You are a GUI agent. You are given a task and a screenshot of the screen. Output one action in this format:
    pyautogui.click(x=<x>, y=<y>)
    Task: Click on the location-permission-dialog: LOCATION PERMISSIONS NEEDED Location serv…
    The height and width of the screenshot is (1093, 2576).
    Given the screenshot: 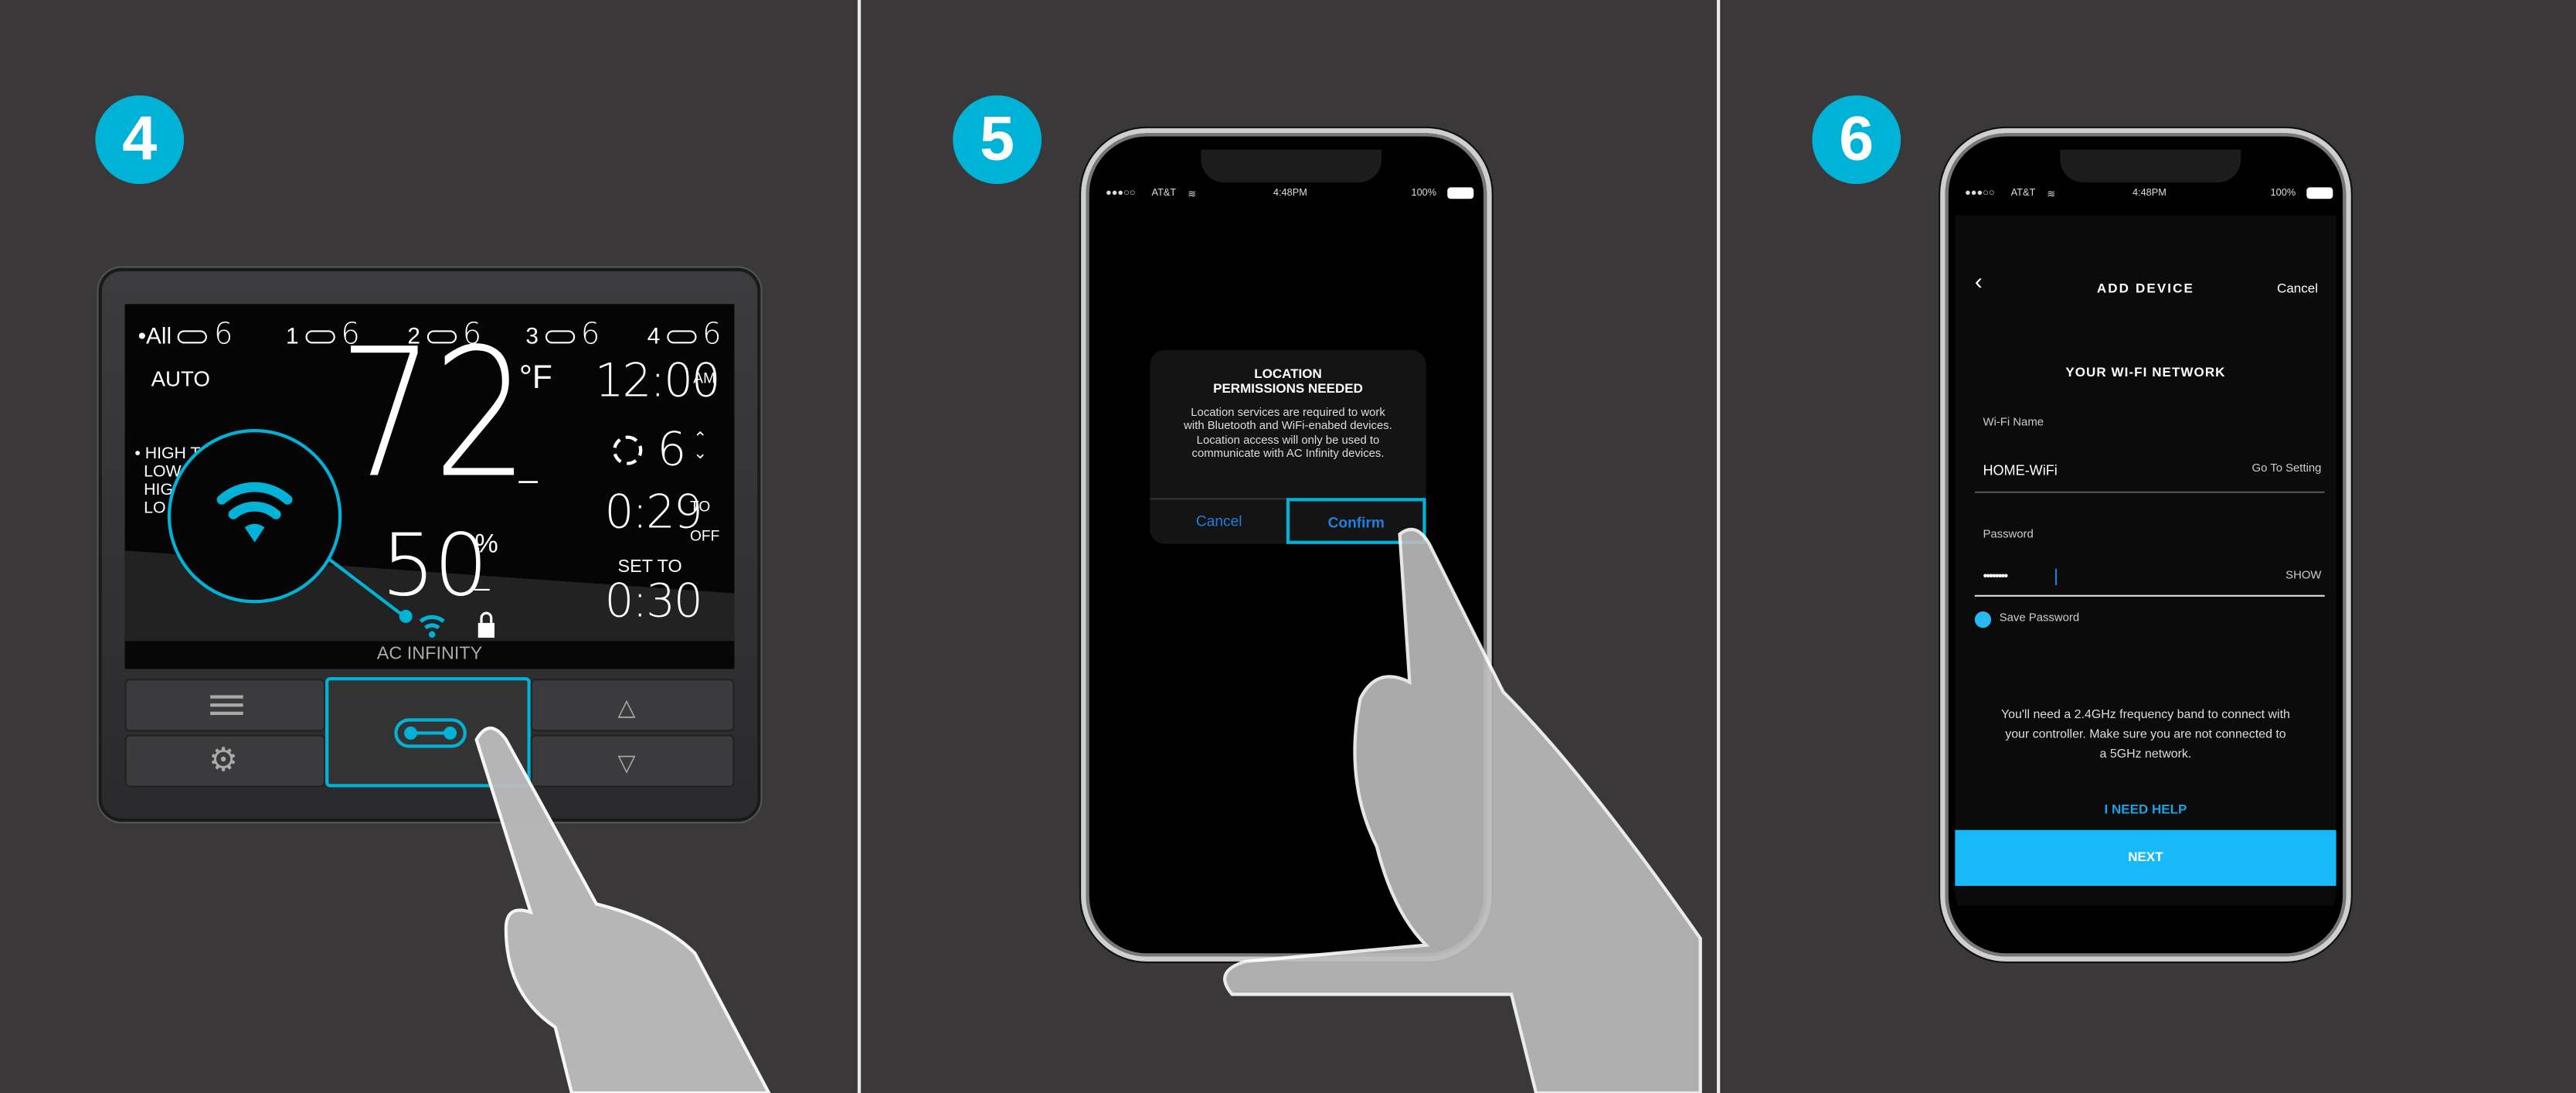 What is the action you would take?
    pyautogui.click(x=1288, y=447)
    